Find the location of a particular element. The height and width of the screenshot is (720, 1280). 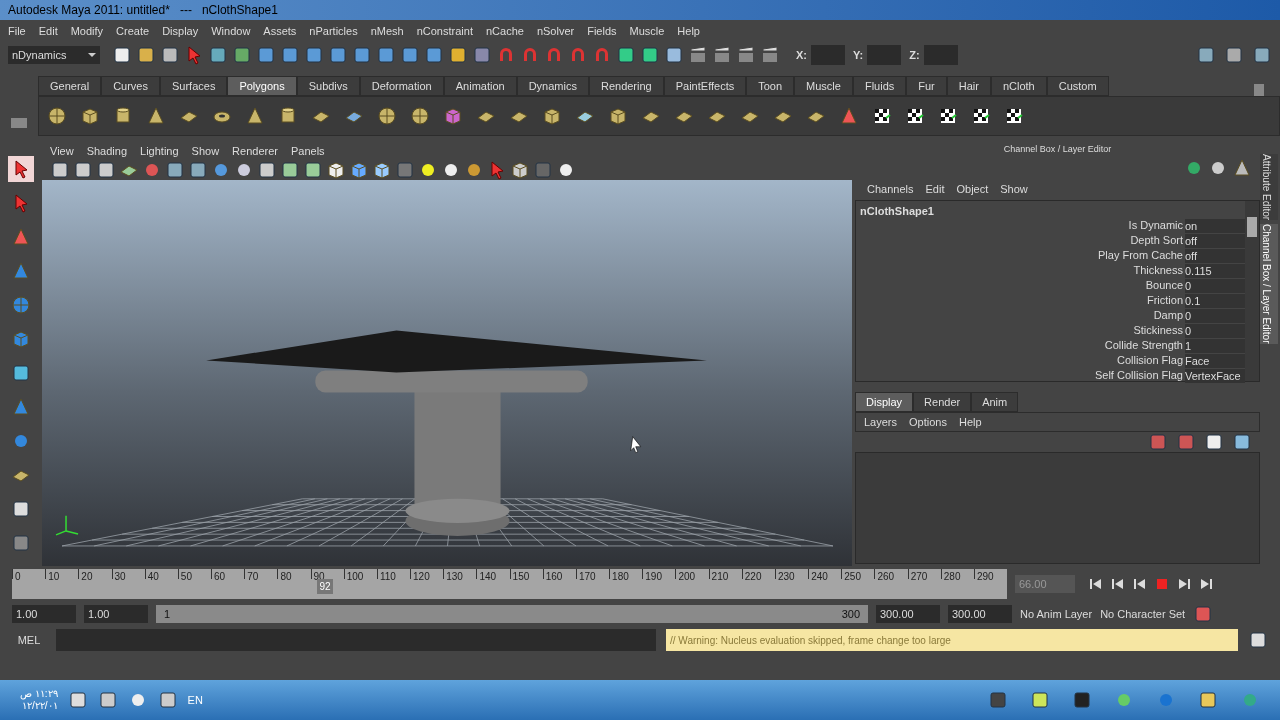

attribute-value: 0.1 is located at coordinates (1215, 300).